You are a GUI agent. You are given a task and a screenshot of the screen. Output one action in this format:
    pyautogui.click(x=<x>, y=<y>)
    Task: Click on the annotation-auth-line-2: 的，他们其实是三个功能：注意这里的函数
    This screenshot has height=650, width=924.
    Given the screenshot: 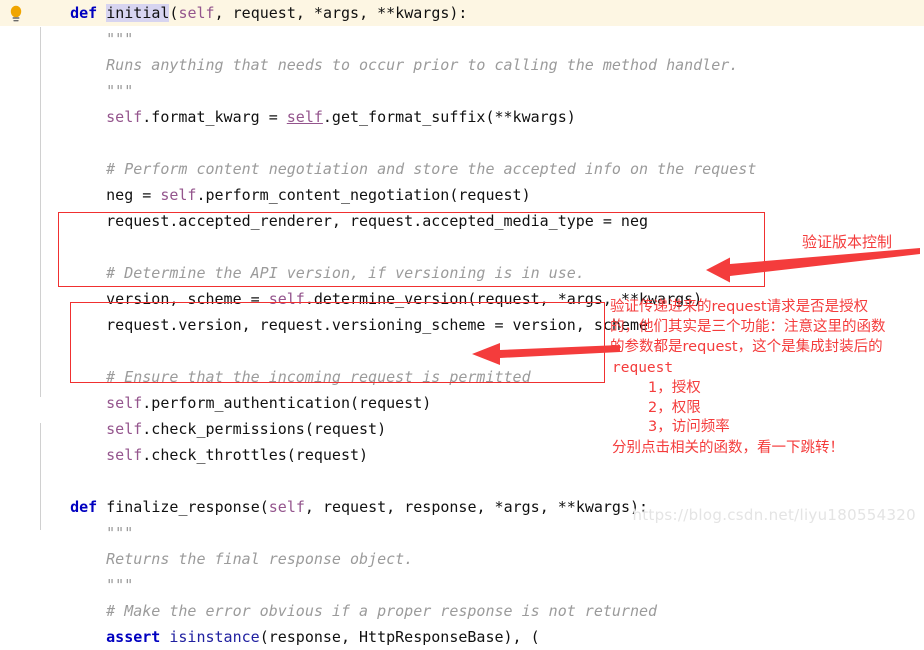 What is the action you would take?
    pyautogui.click(x=748, y=327)
    